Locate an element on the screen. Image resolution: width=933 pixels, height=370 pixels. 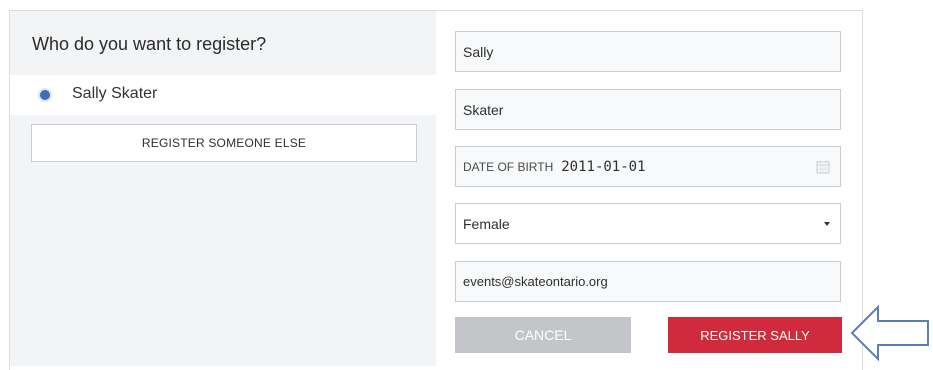
email-field is located at coordinates (648, 281).